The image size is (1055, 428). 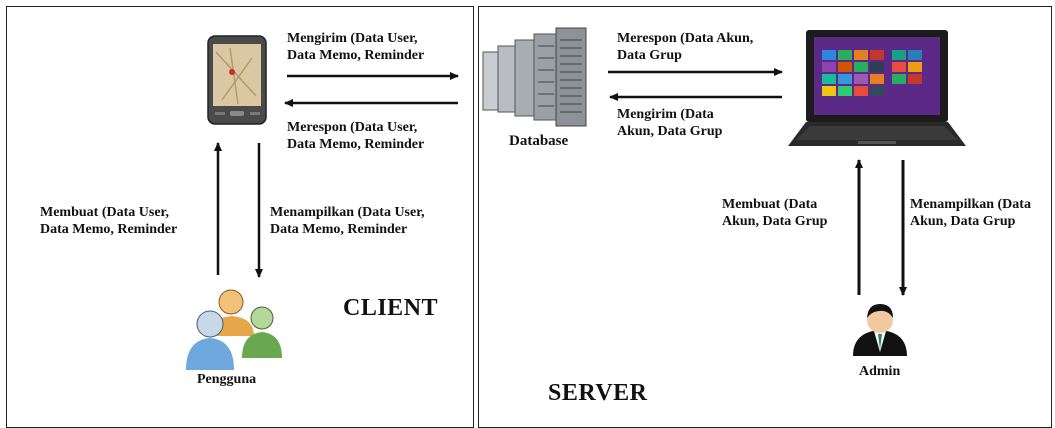 What do you see at coordinates (775, 213) in the screenshot?
I see `server-create-label: Membuat (Data Akun, Data Grup` at bounding box center [775, 213].